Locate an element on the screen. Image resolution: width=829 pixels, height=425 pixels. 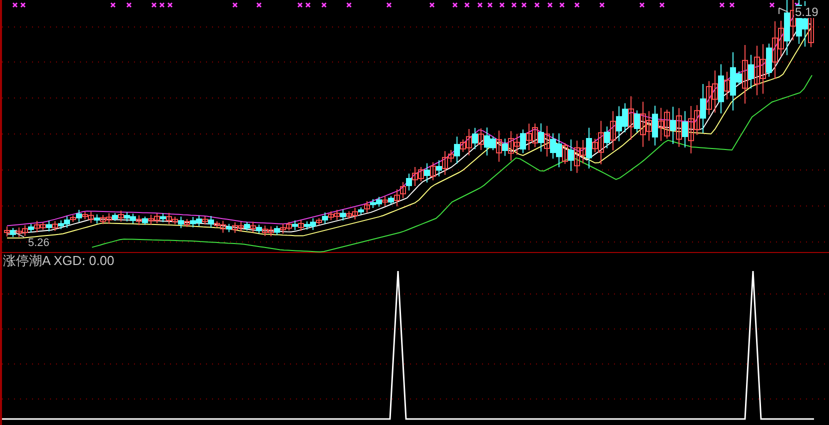
low-price-label: 5.26 is located at coordinates (38, 243).